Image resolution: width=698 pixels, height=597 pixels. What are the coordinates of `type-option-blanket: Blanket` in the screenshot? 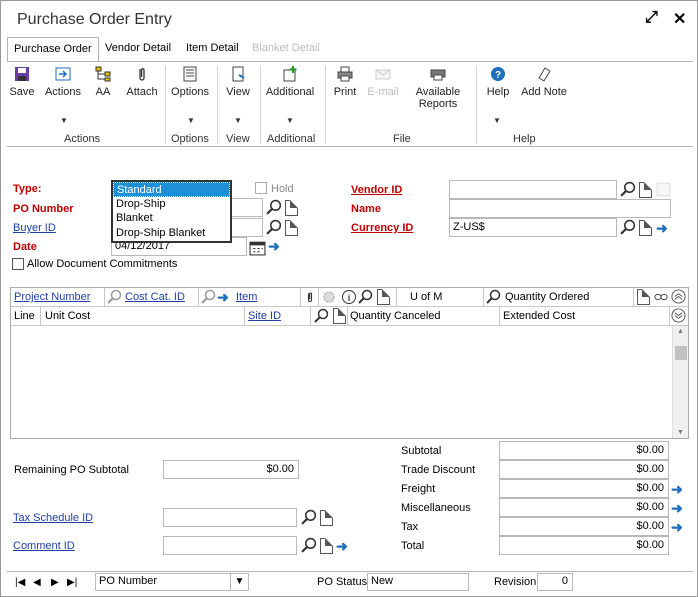 It's located at (171, 218).